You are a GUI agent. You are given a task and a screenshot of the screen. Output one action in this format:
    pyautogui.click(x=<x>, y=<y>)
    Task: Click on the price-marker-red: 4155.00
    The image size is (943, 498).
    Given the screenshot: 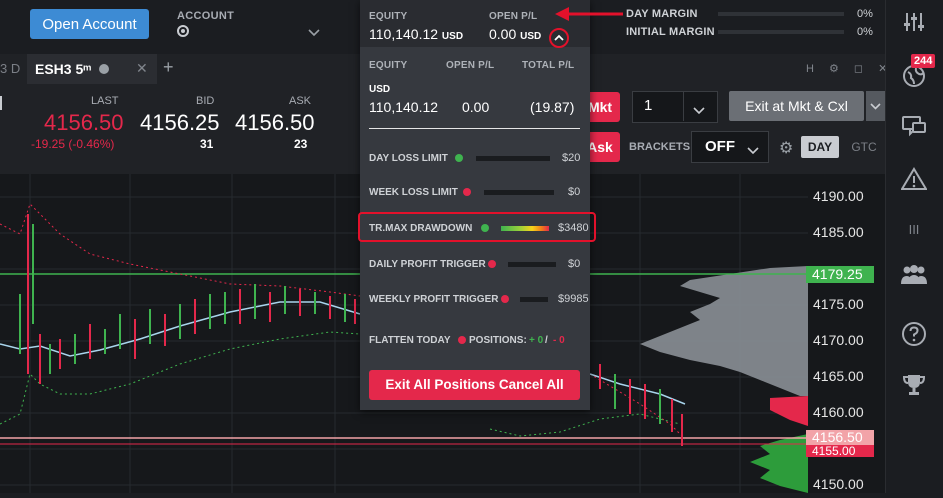 What is the action you would take?
    pyautogui.click(x=840, y=451)
    